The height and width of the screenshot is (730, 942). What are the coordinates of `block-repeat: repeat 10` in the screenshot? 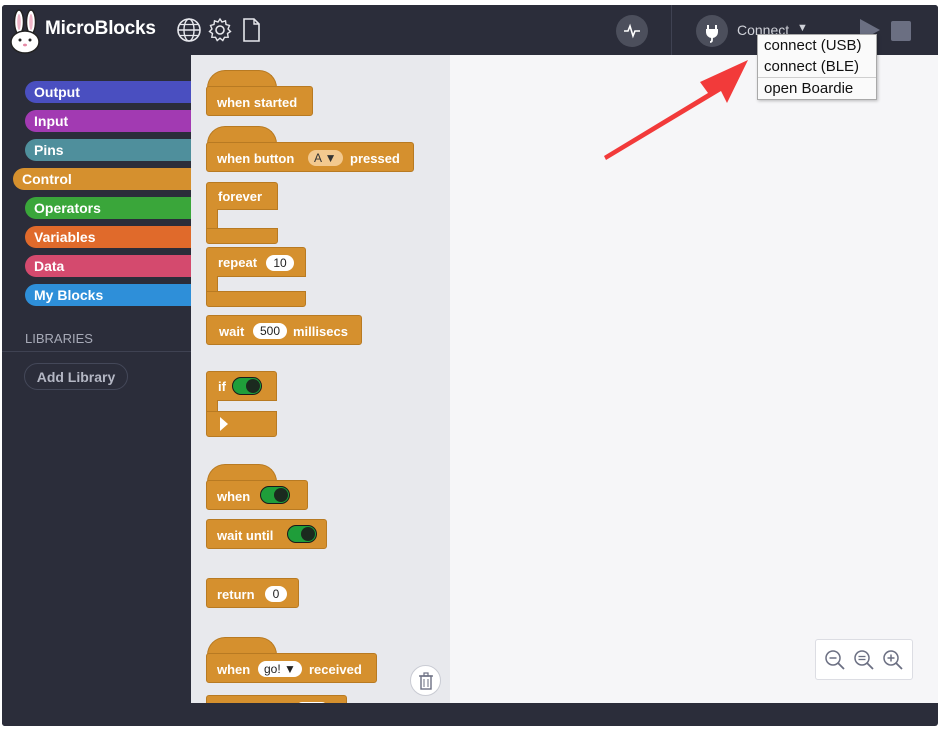 It's located at (256, 277).